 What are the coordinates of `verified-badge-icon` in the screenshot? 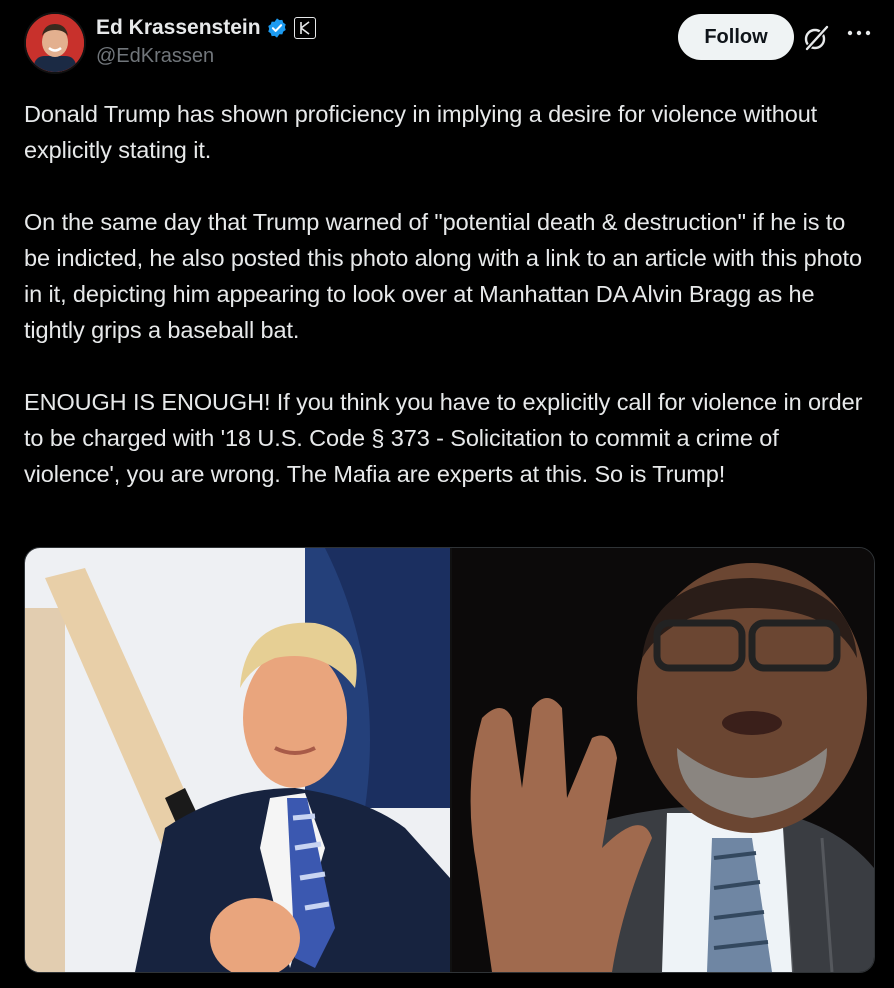 It's located at (277, 28).